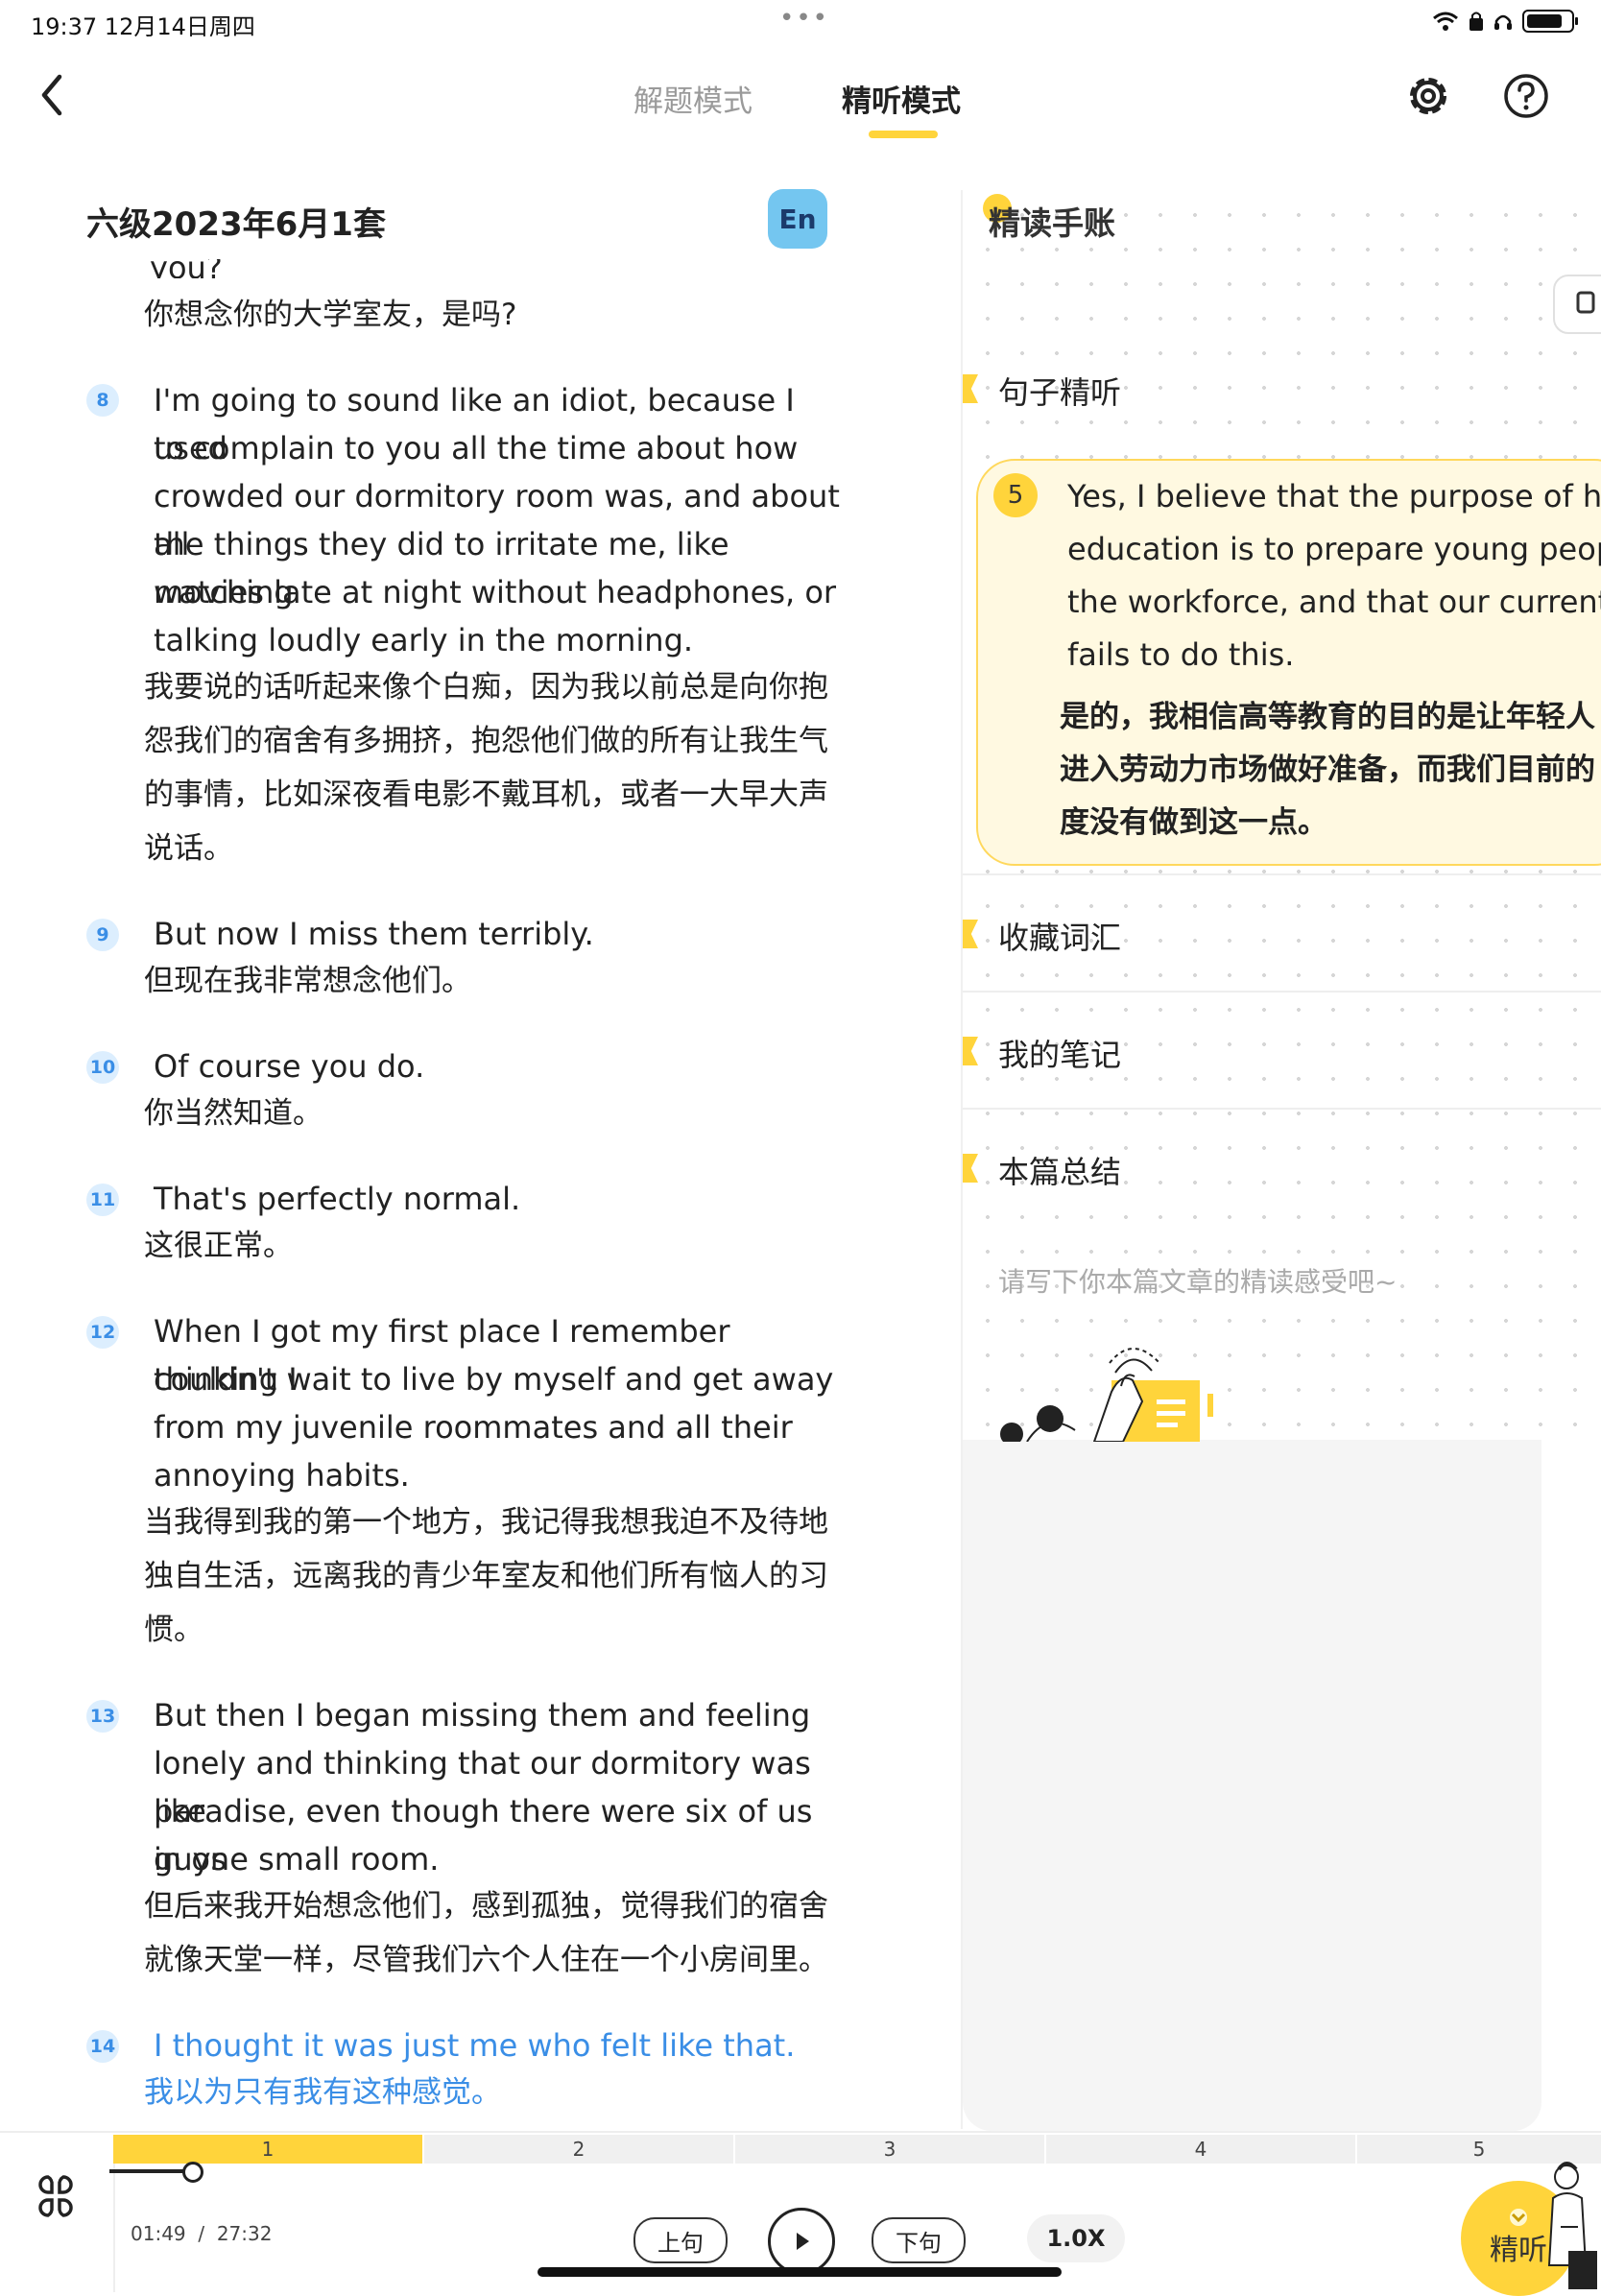 The image size is (1601, 2296). What do you see at coordinates (143, 27) in the screenshot?
I see `status-time: 19:37 12月14日周四` at bounding box center [143, 27].